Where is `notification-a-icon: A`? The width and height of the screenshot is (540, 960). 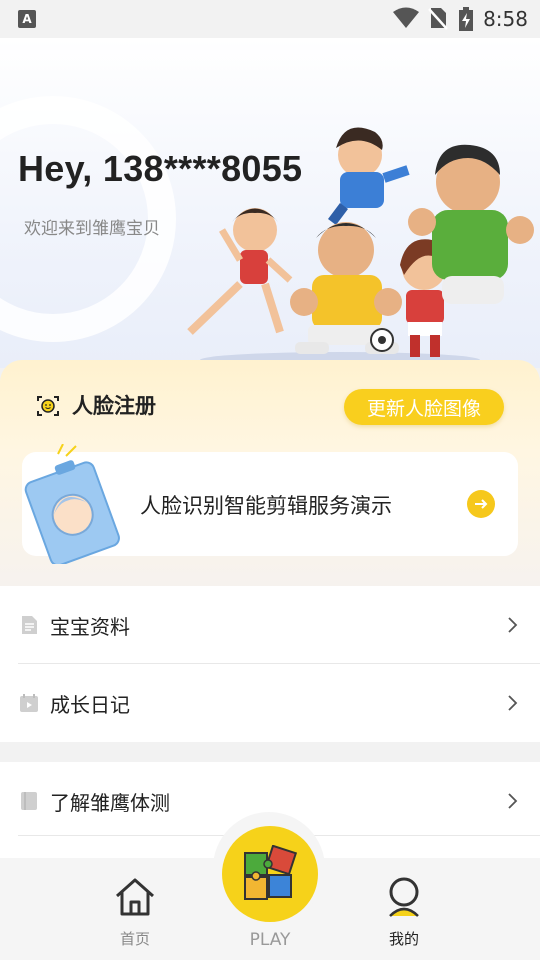
notification-a-icon: A is located at coordinates (27, 19).